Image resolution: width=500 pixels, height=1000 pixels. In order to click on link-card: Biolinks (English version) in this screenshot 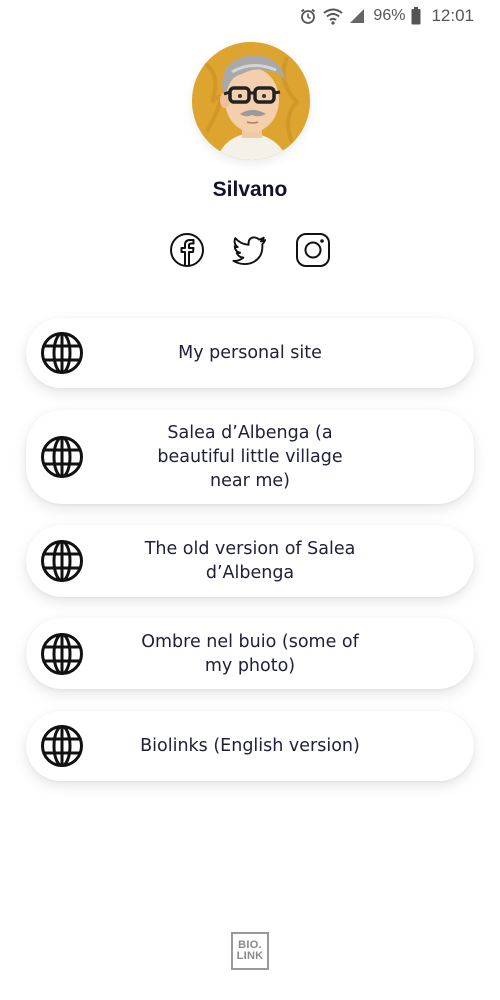, I will do `click(250, 746)`.